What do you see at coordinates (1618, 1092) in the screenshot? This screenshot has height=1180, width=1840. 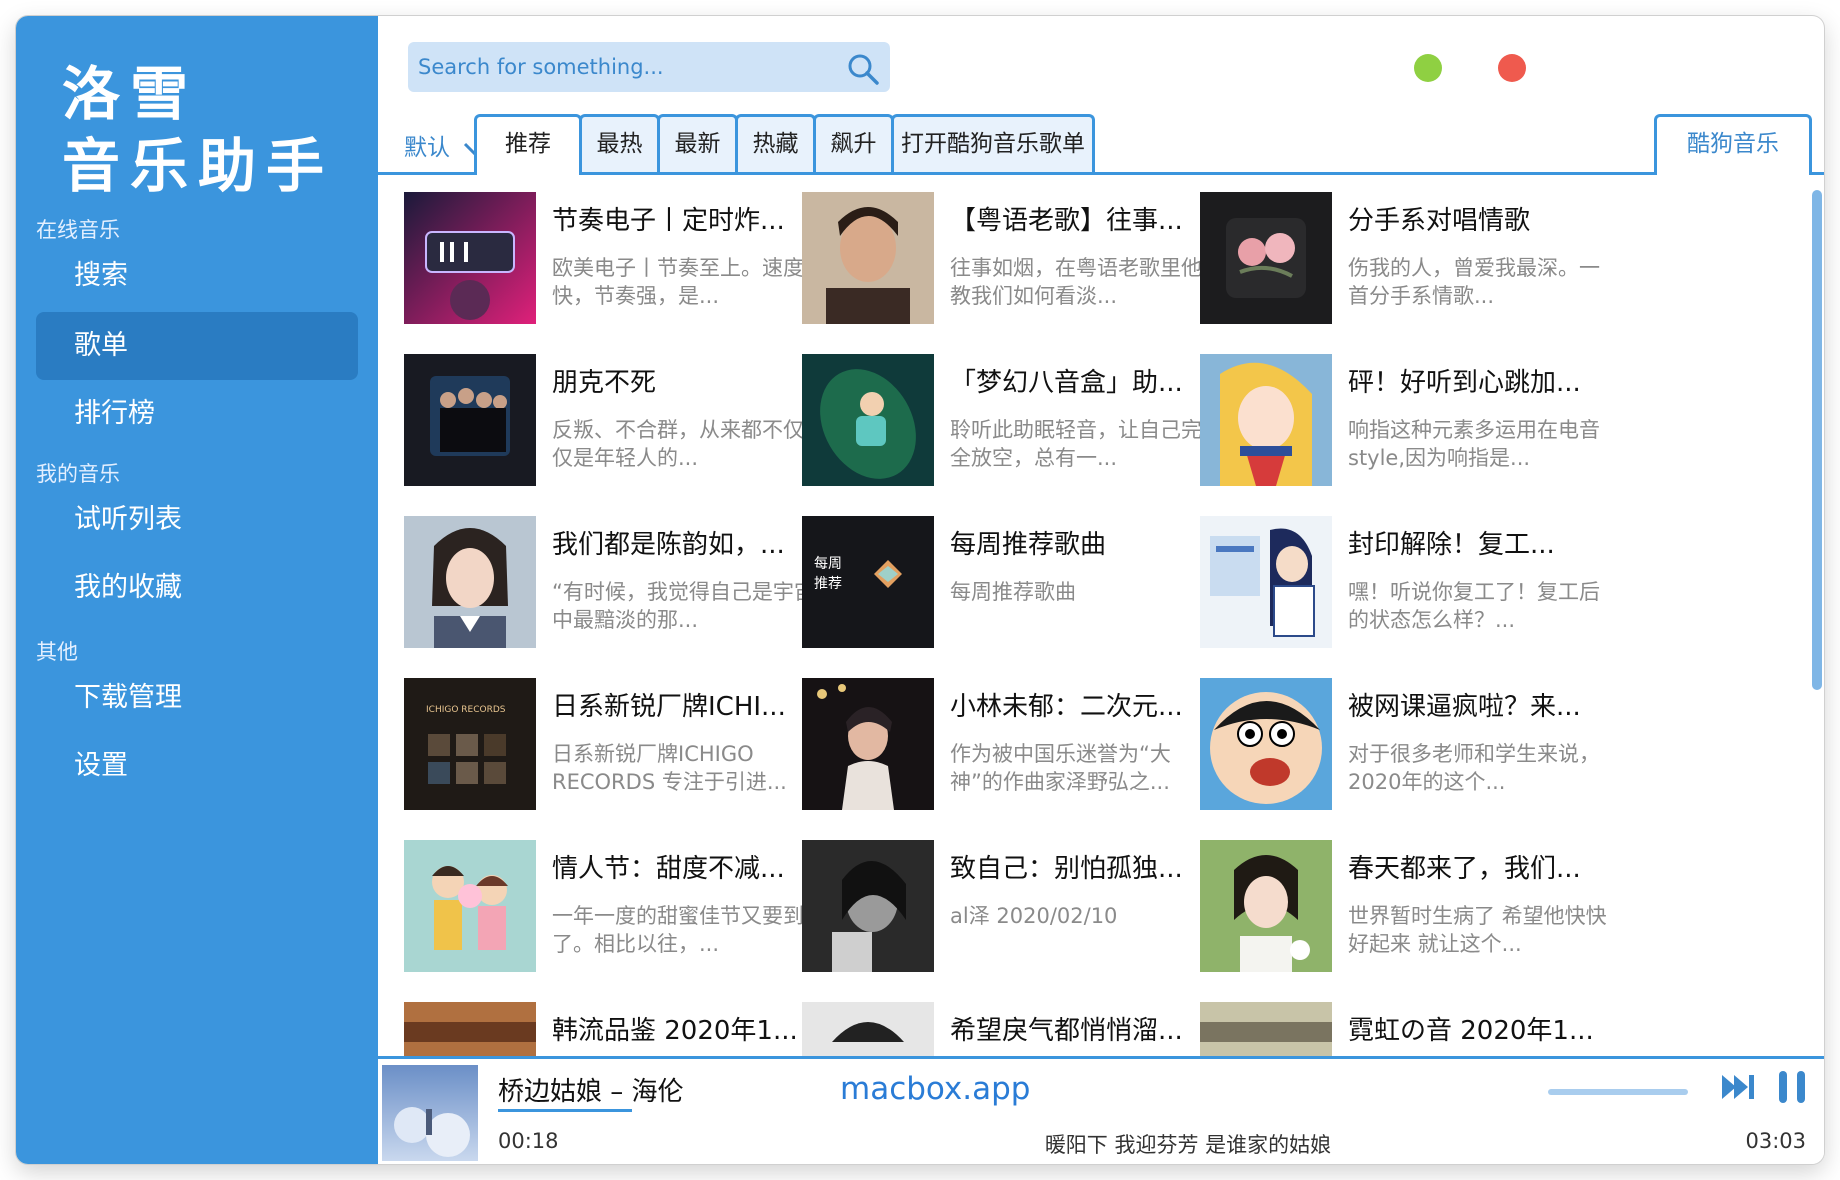 I see `volume-slider` at bounding box center [1618, 1092].